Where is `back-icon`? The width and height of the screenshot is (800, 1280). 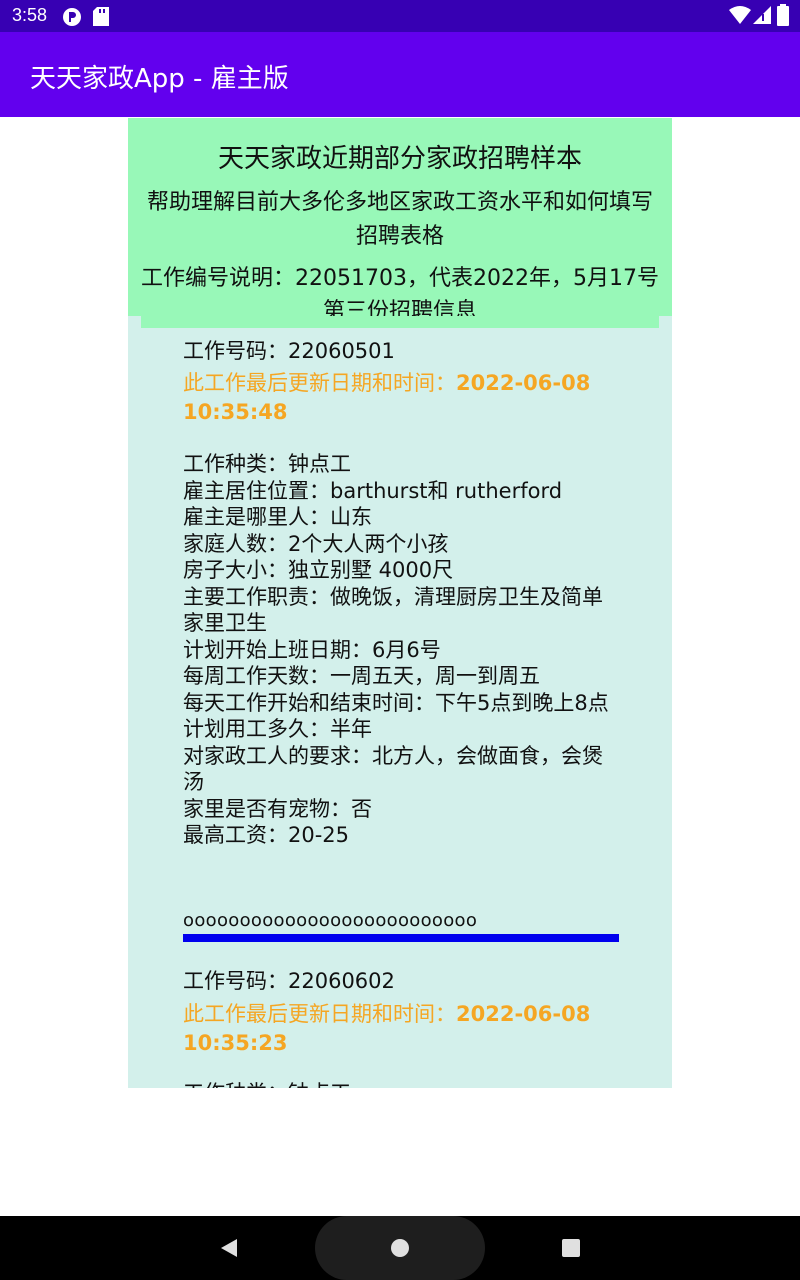
back-icon is located at coordinates (229, 1250).